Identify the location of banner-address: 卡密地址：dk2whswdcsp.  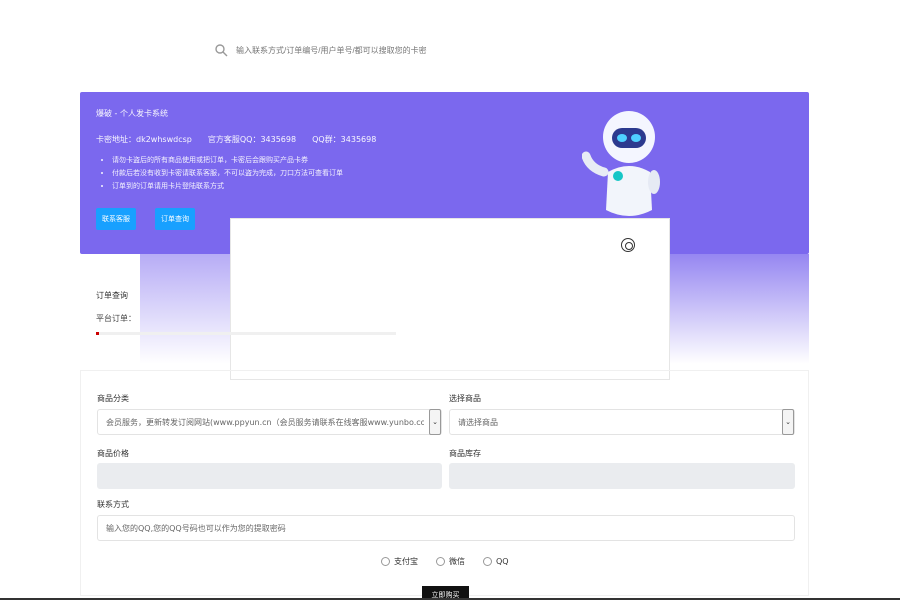
(144, 139).